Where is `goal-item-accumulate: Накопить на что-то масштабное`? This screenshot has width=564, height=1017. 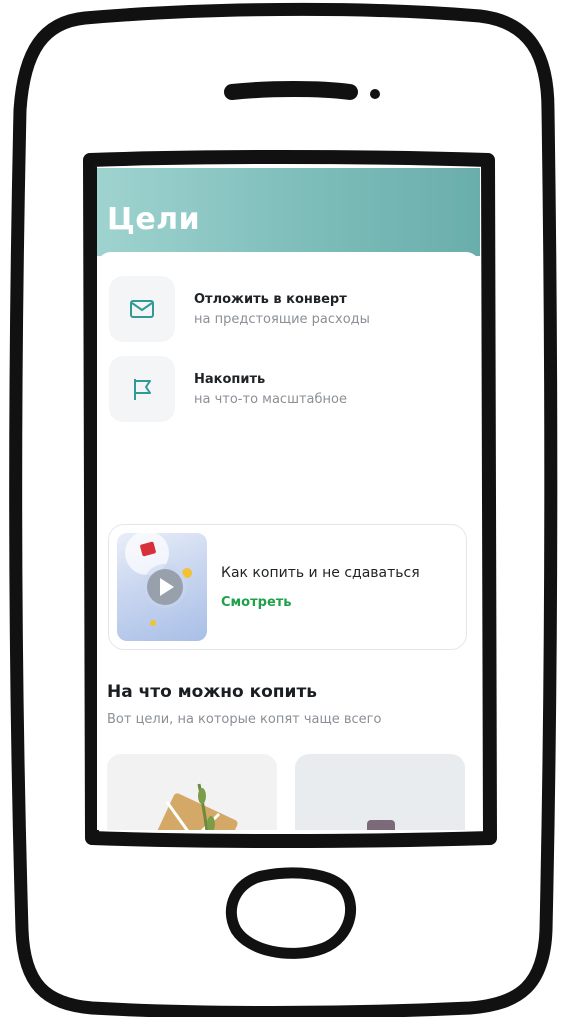
goal-item-accumulate: Накопить на что-то масштабное is located at coordinates (289, 390).